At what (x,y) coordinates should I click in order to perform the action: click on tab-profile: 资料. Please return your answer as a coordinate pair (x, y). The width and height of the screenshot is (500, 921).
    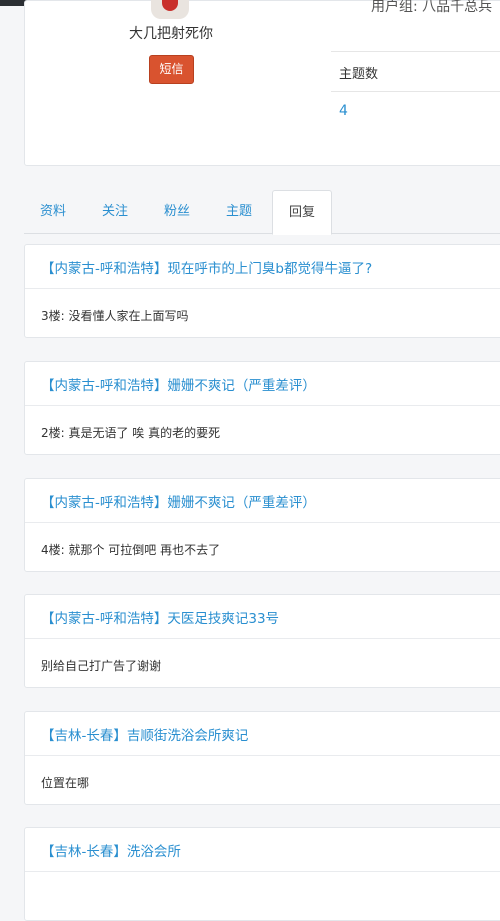
    Looking at the image, I should click on (53, 212).